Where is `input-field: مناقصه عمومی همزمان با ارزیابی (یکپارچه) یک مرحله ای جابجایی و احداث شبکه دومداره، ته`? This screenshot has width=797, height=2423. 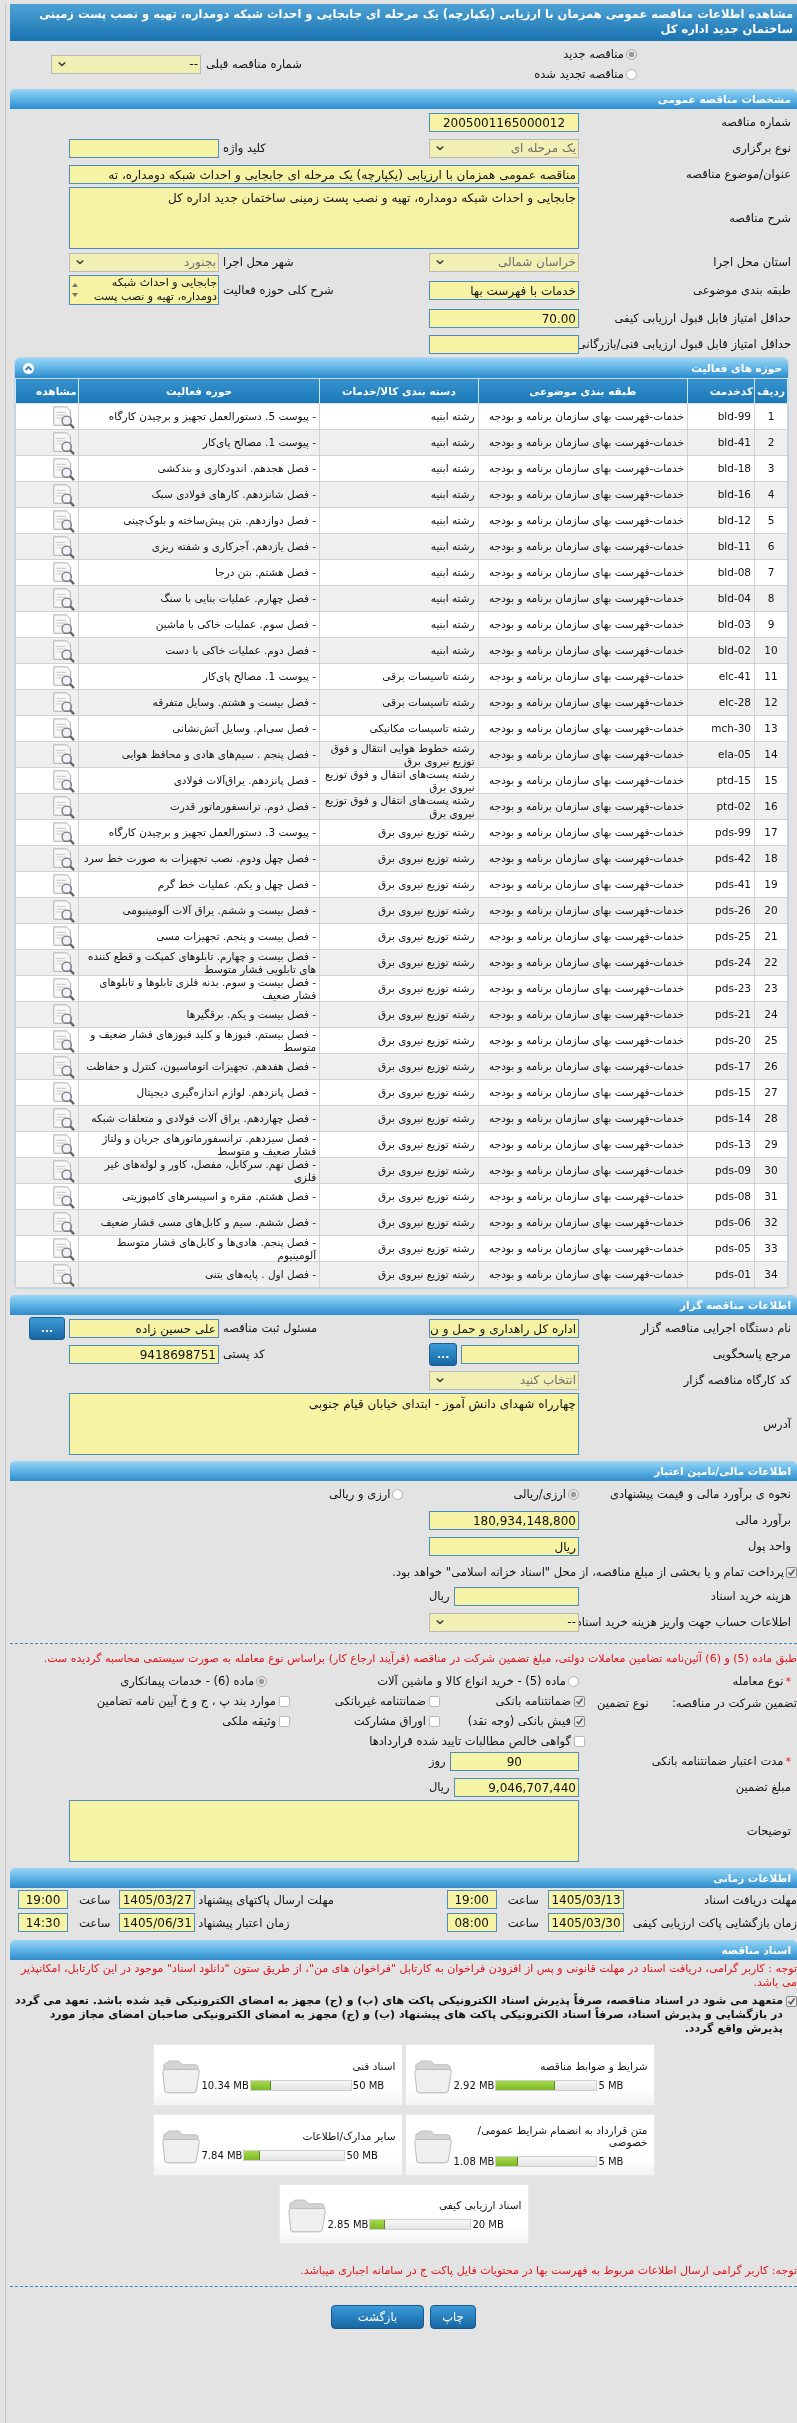 input-field: مناقصه عمومی همزمان با ارزیابی (یکپارچه) یک مرحله ای جابجایی و احداث شبکه دومداره، ته is located at coordinates (324, 174).